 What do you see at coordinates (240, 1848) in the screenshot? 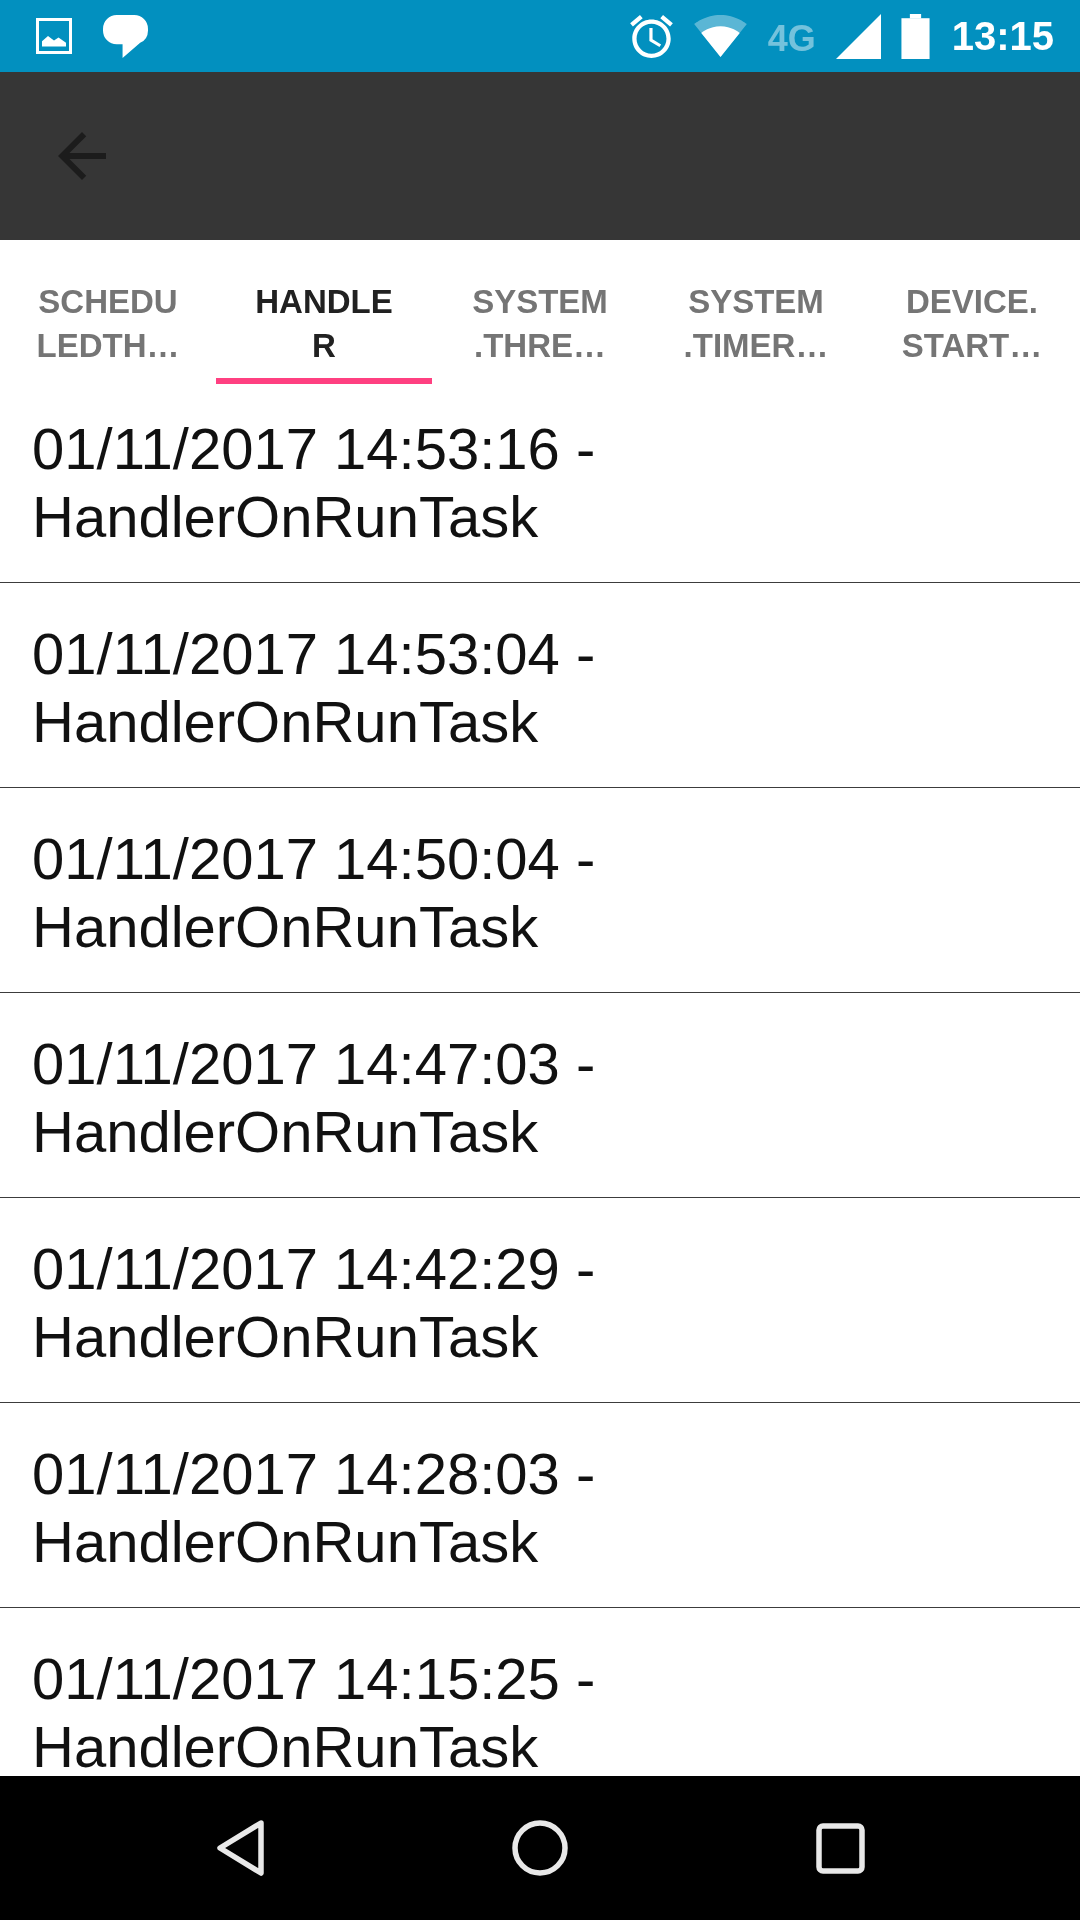
I see `back-icon` at bounding box center [240, 1848].